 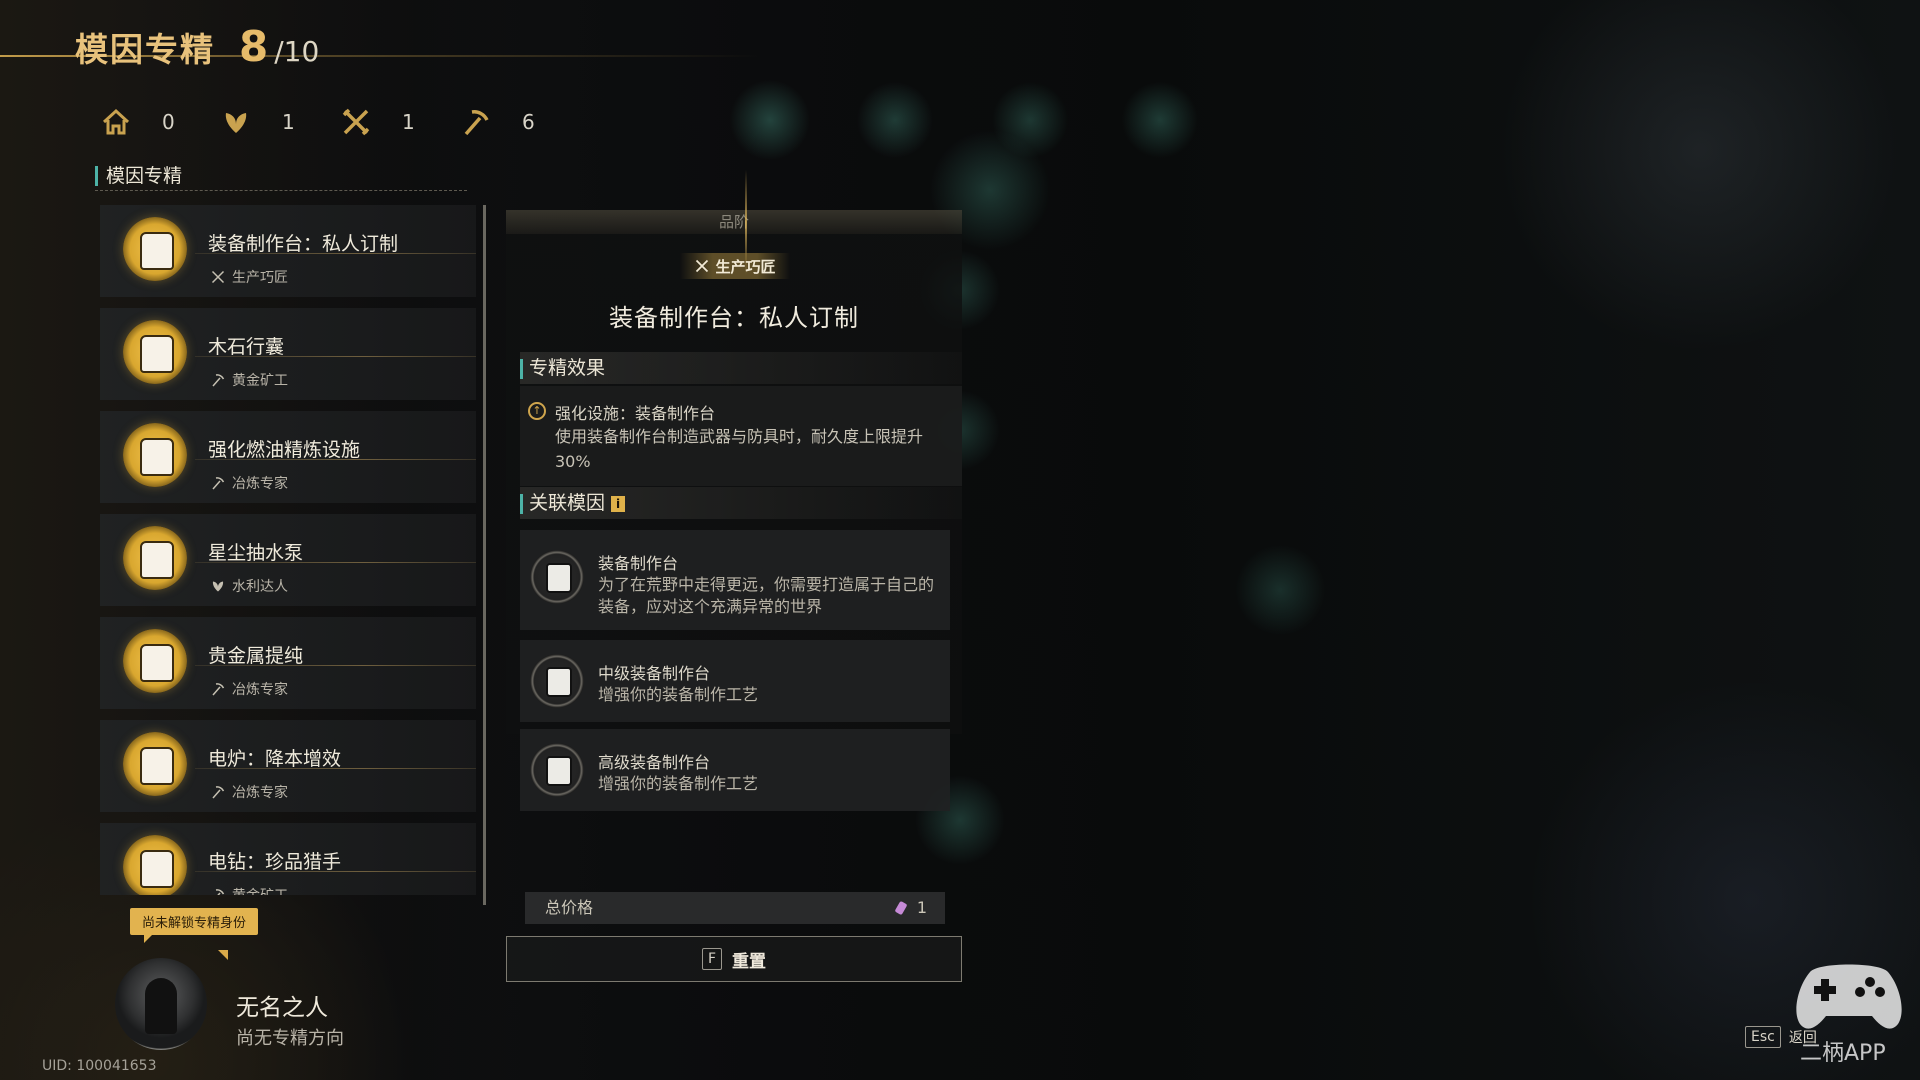 I want to click on related-section-header: 关联模因 i, so click(x=741, y=503).